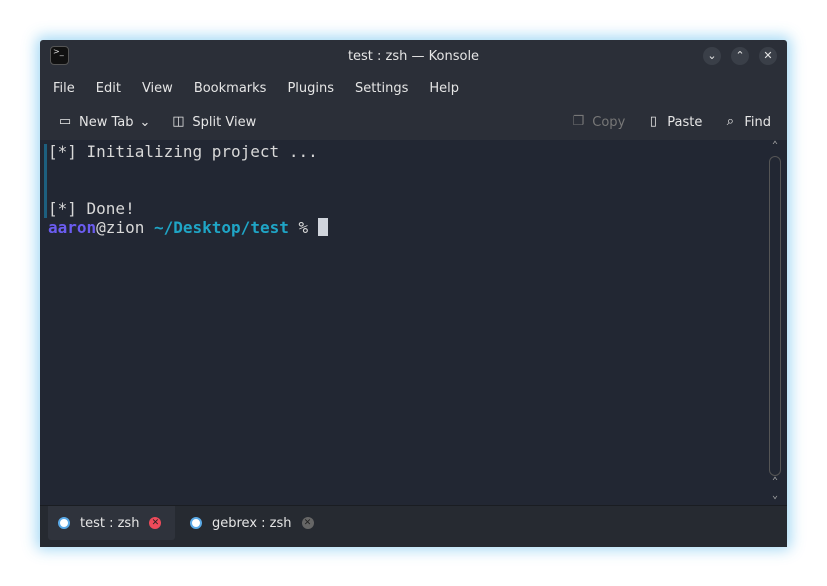 Image resolution: width=827 pixels, height=586 pixels. What do you see at coordinates (730, 121) in the screenshot?
I see `search-icon: ⌕` at bounding box center [730, 121].